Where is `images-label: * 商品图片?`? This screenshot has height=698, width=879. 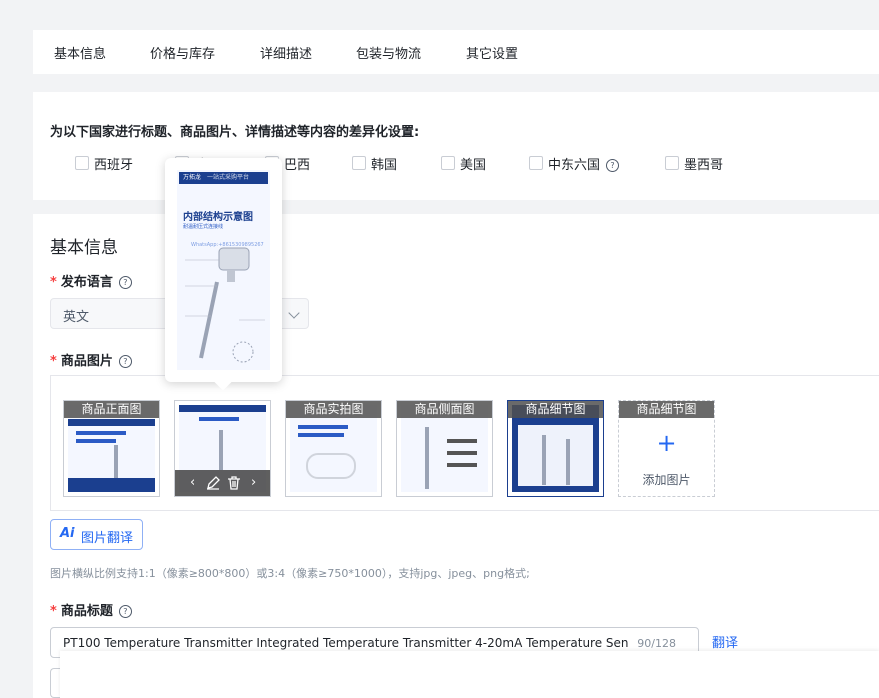 images-label: * 商品图片? is located at coordinates (91, 359).